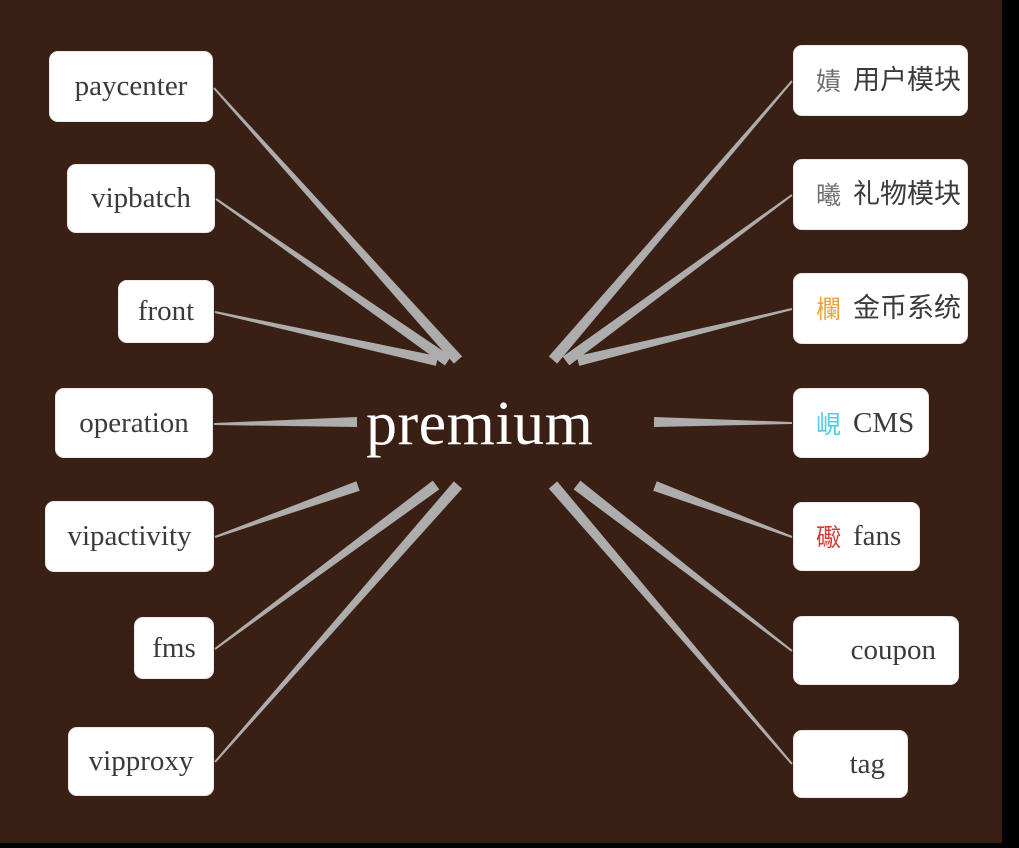 The height and width of the screenshot is (848, 1019). I want to click on node-label: fms, so click(174, 647).